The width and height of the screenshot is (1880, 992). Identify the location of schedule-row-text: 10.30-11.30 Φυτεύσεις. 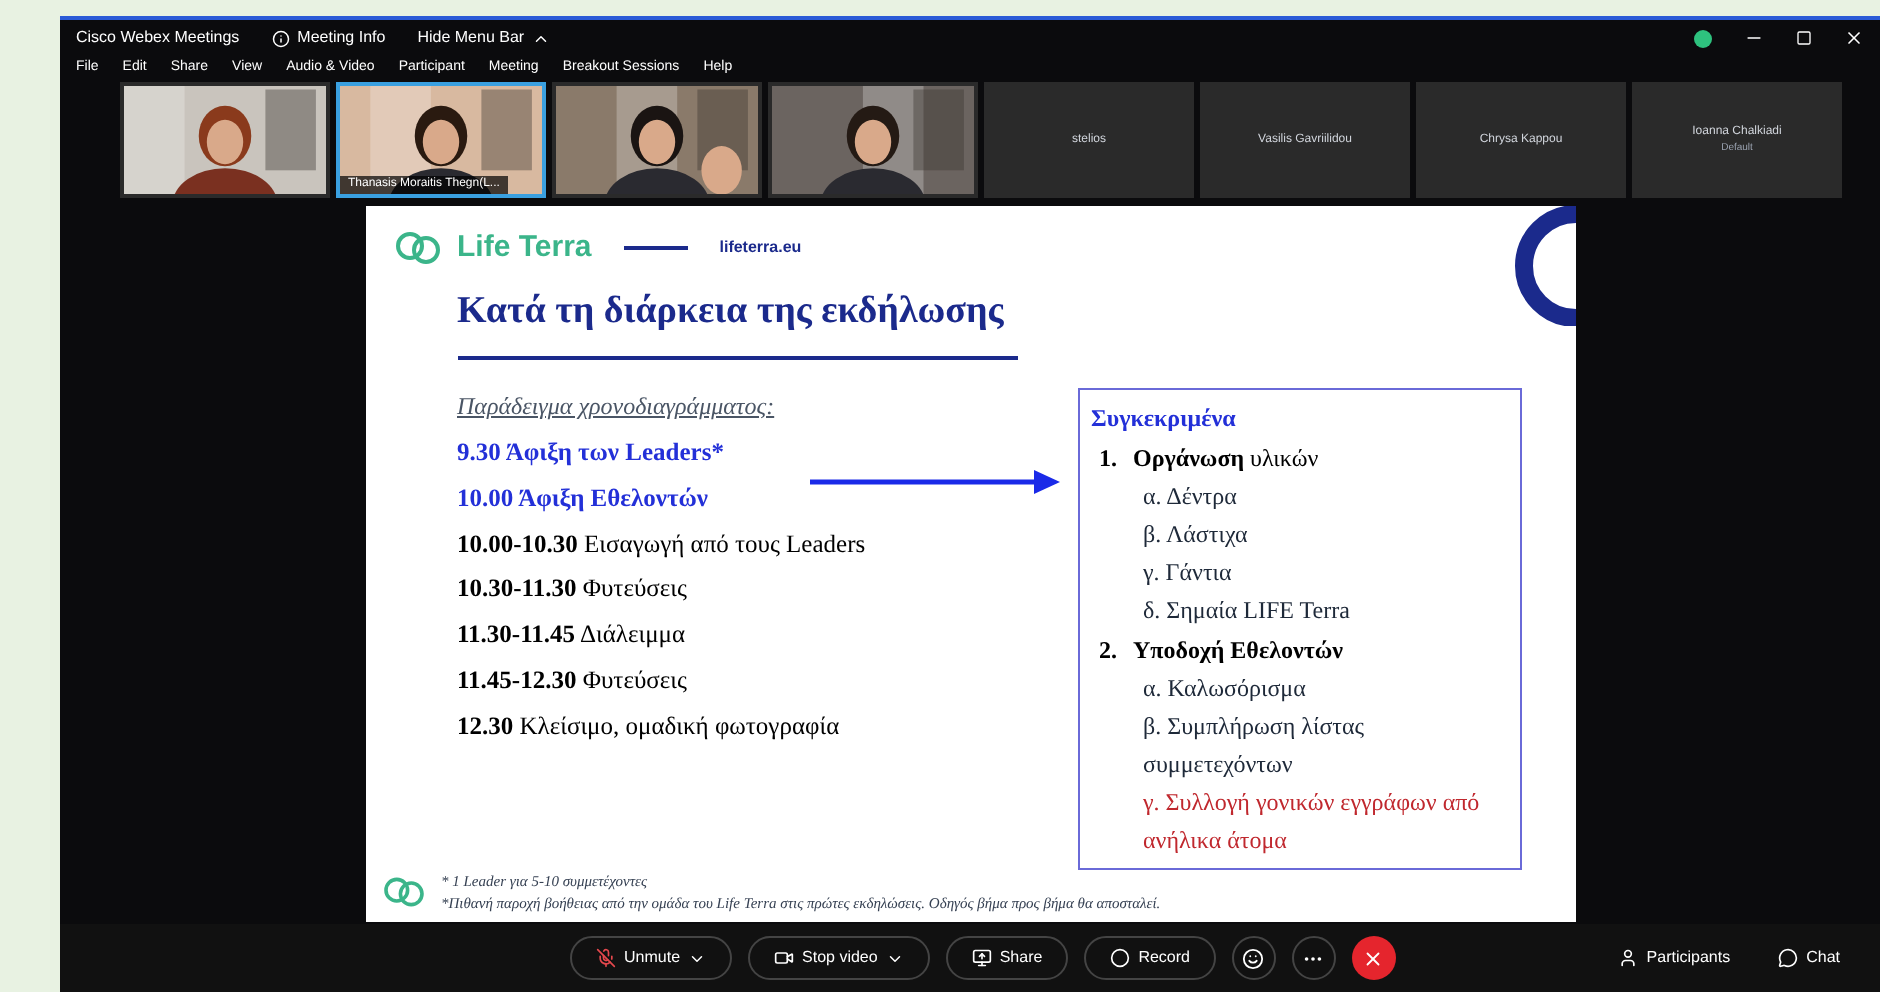
(572, 589).